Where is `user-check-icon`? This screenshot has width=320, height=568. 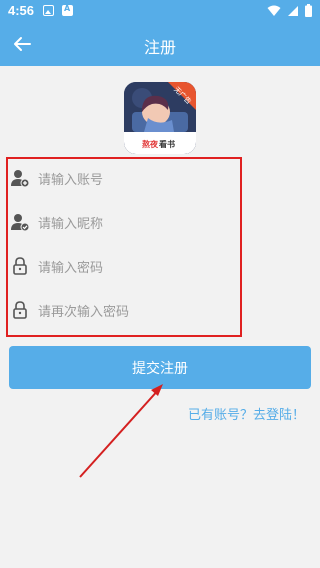 user-check-icon is located at coordinates (20, 222).